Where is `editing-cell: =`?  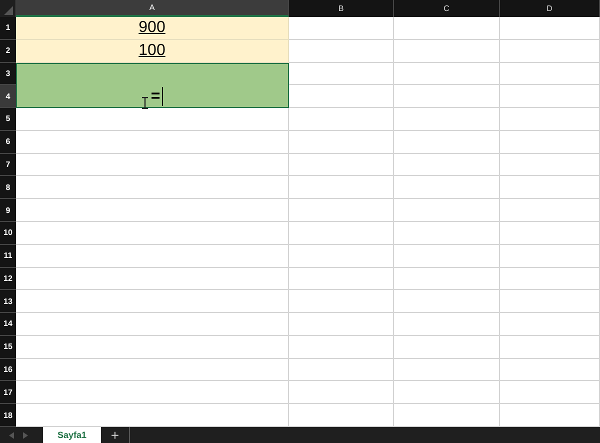 editing-cell: = is located at coordinates (152, 85).